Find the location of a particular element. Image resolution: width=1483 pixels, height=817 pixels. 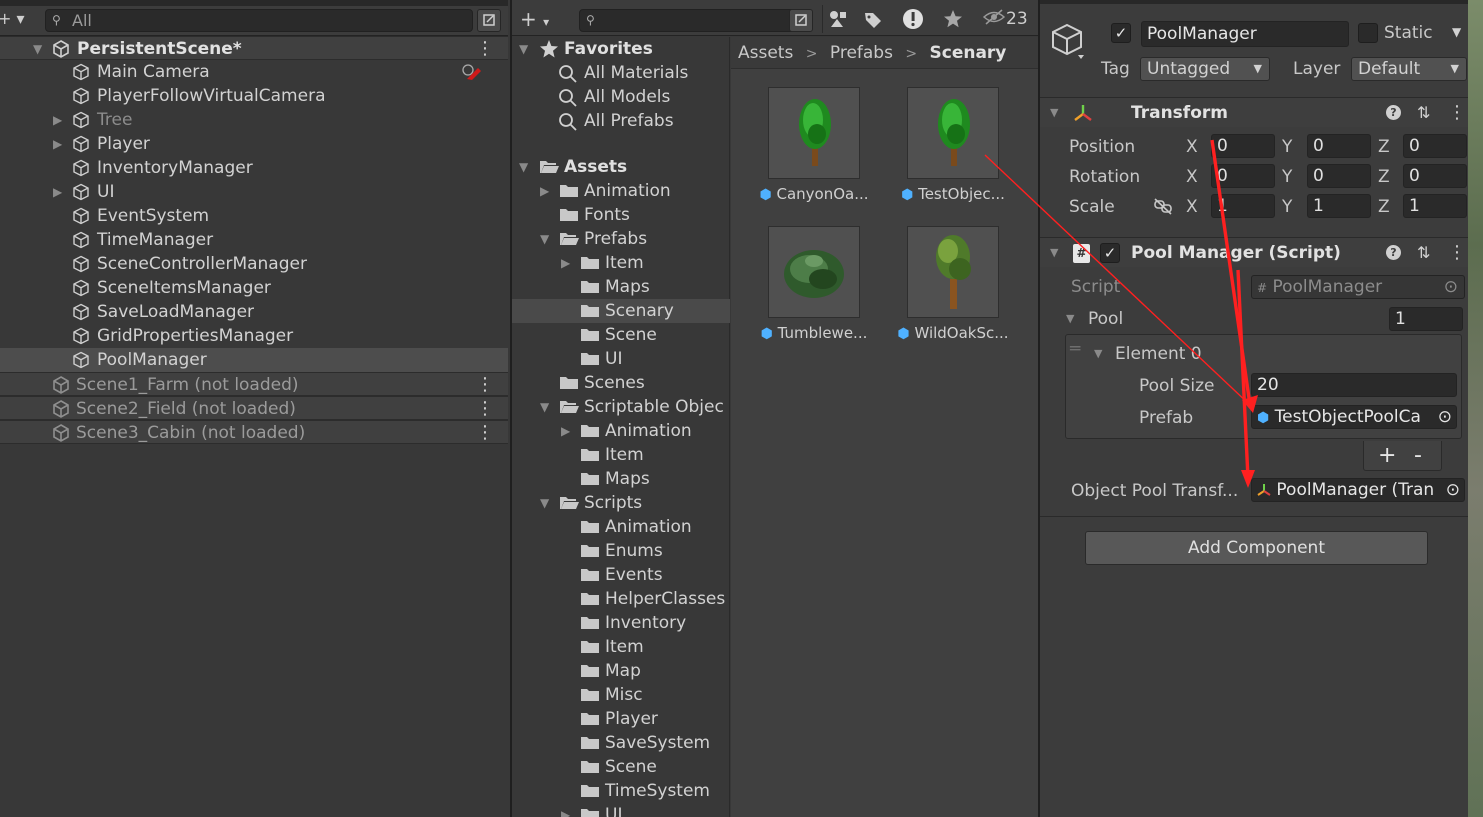

log-warning-icon is located at coordinates (913, 19).